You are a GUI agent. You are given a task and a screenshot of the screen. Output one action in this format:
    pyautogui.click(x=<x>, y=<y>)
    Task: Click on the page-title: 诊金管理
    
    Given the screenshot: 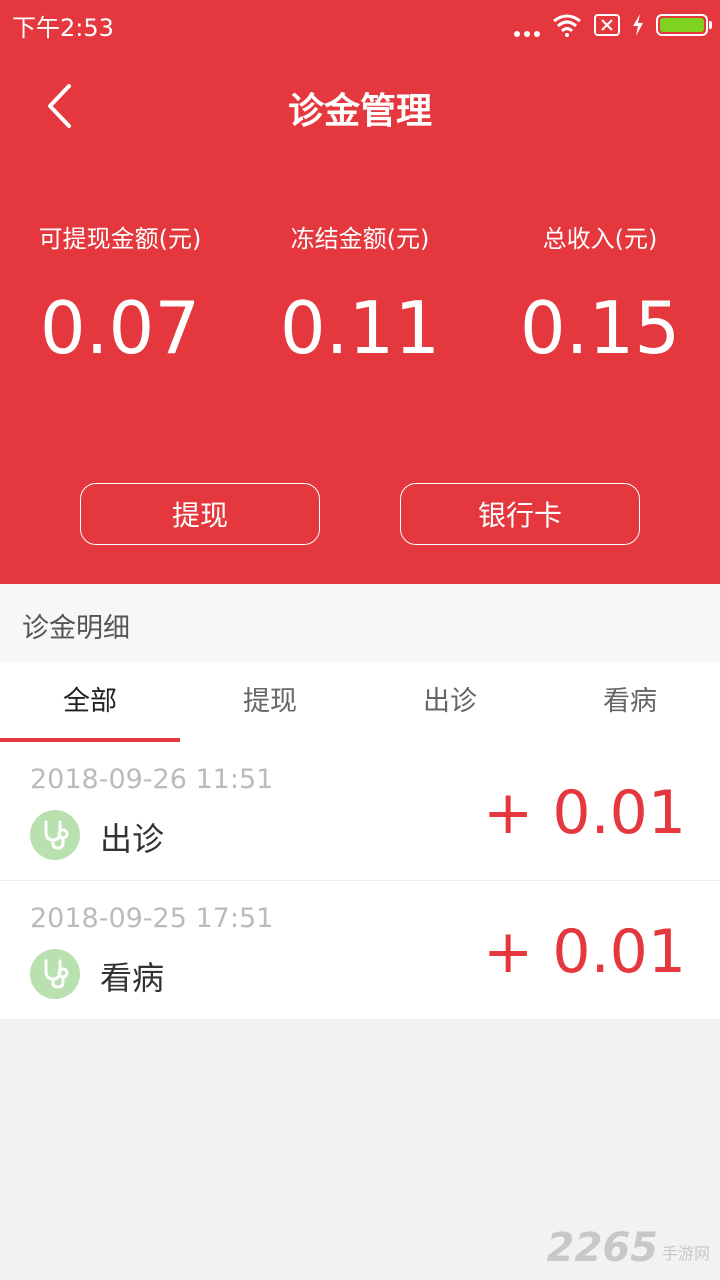 What is the action you would take?
    pyautogui.click(x=359, y=111)
    